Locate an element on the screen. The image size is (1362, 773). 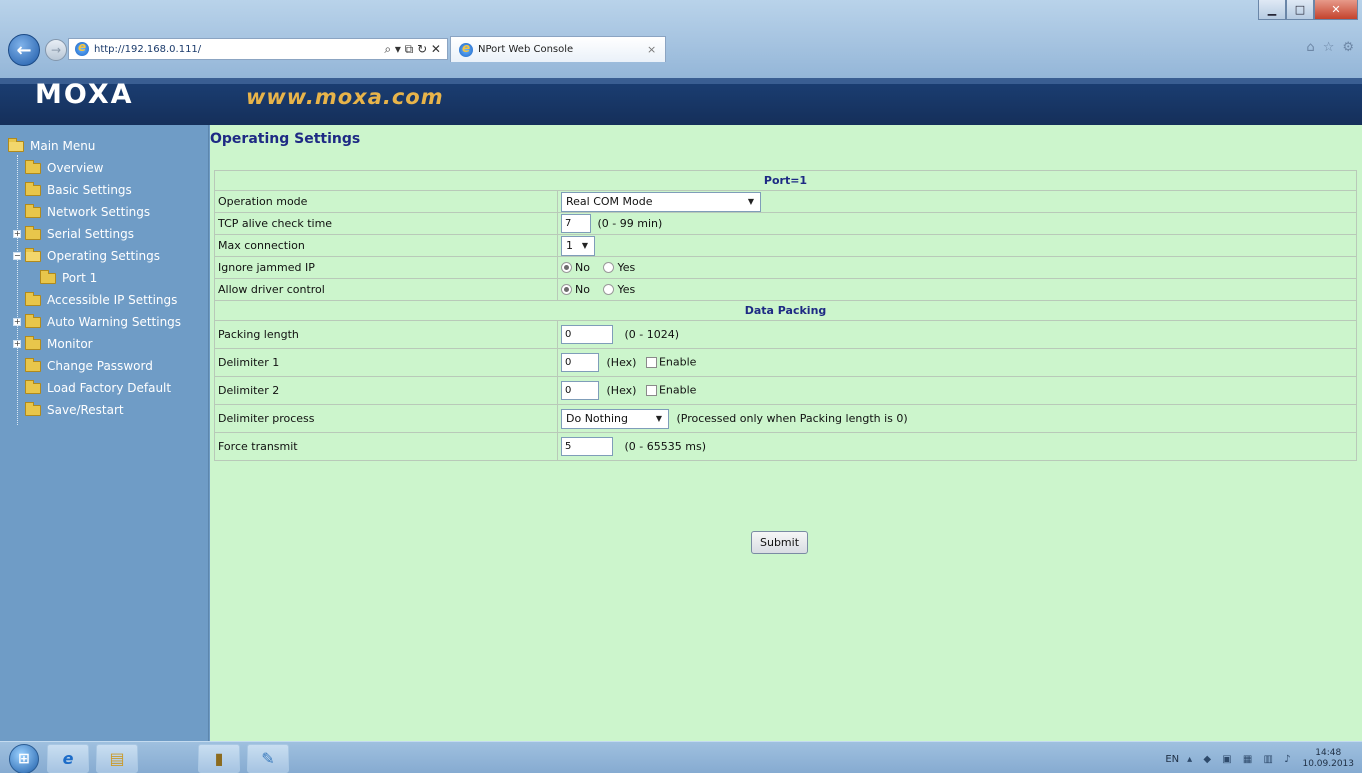
browser-toolbar-icons: ⌂ ☆ ⚙ is located at coordinates (1330, 47).